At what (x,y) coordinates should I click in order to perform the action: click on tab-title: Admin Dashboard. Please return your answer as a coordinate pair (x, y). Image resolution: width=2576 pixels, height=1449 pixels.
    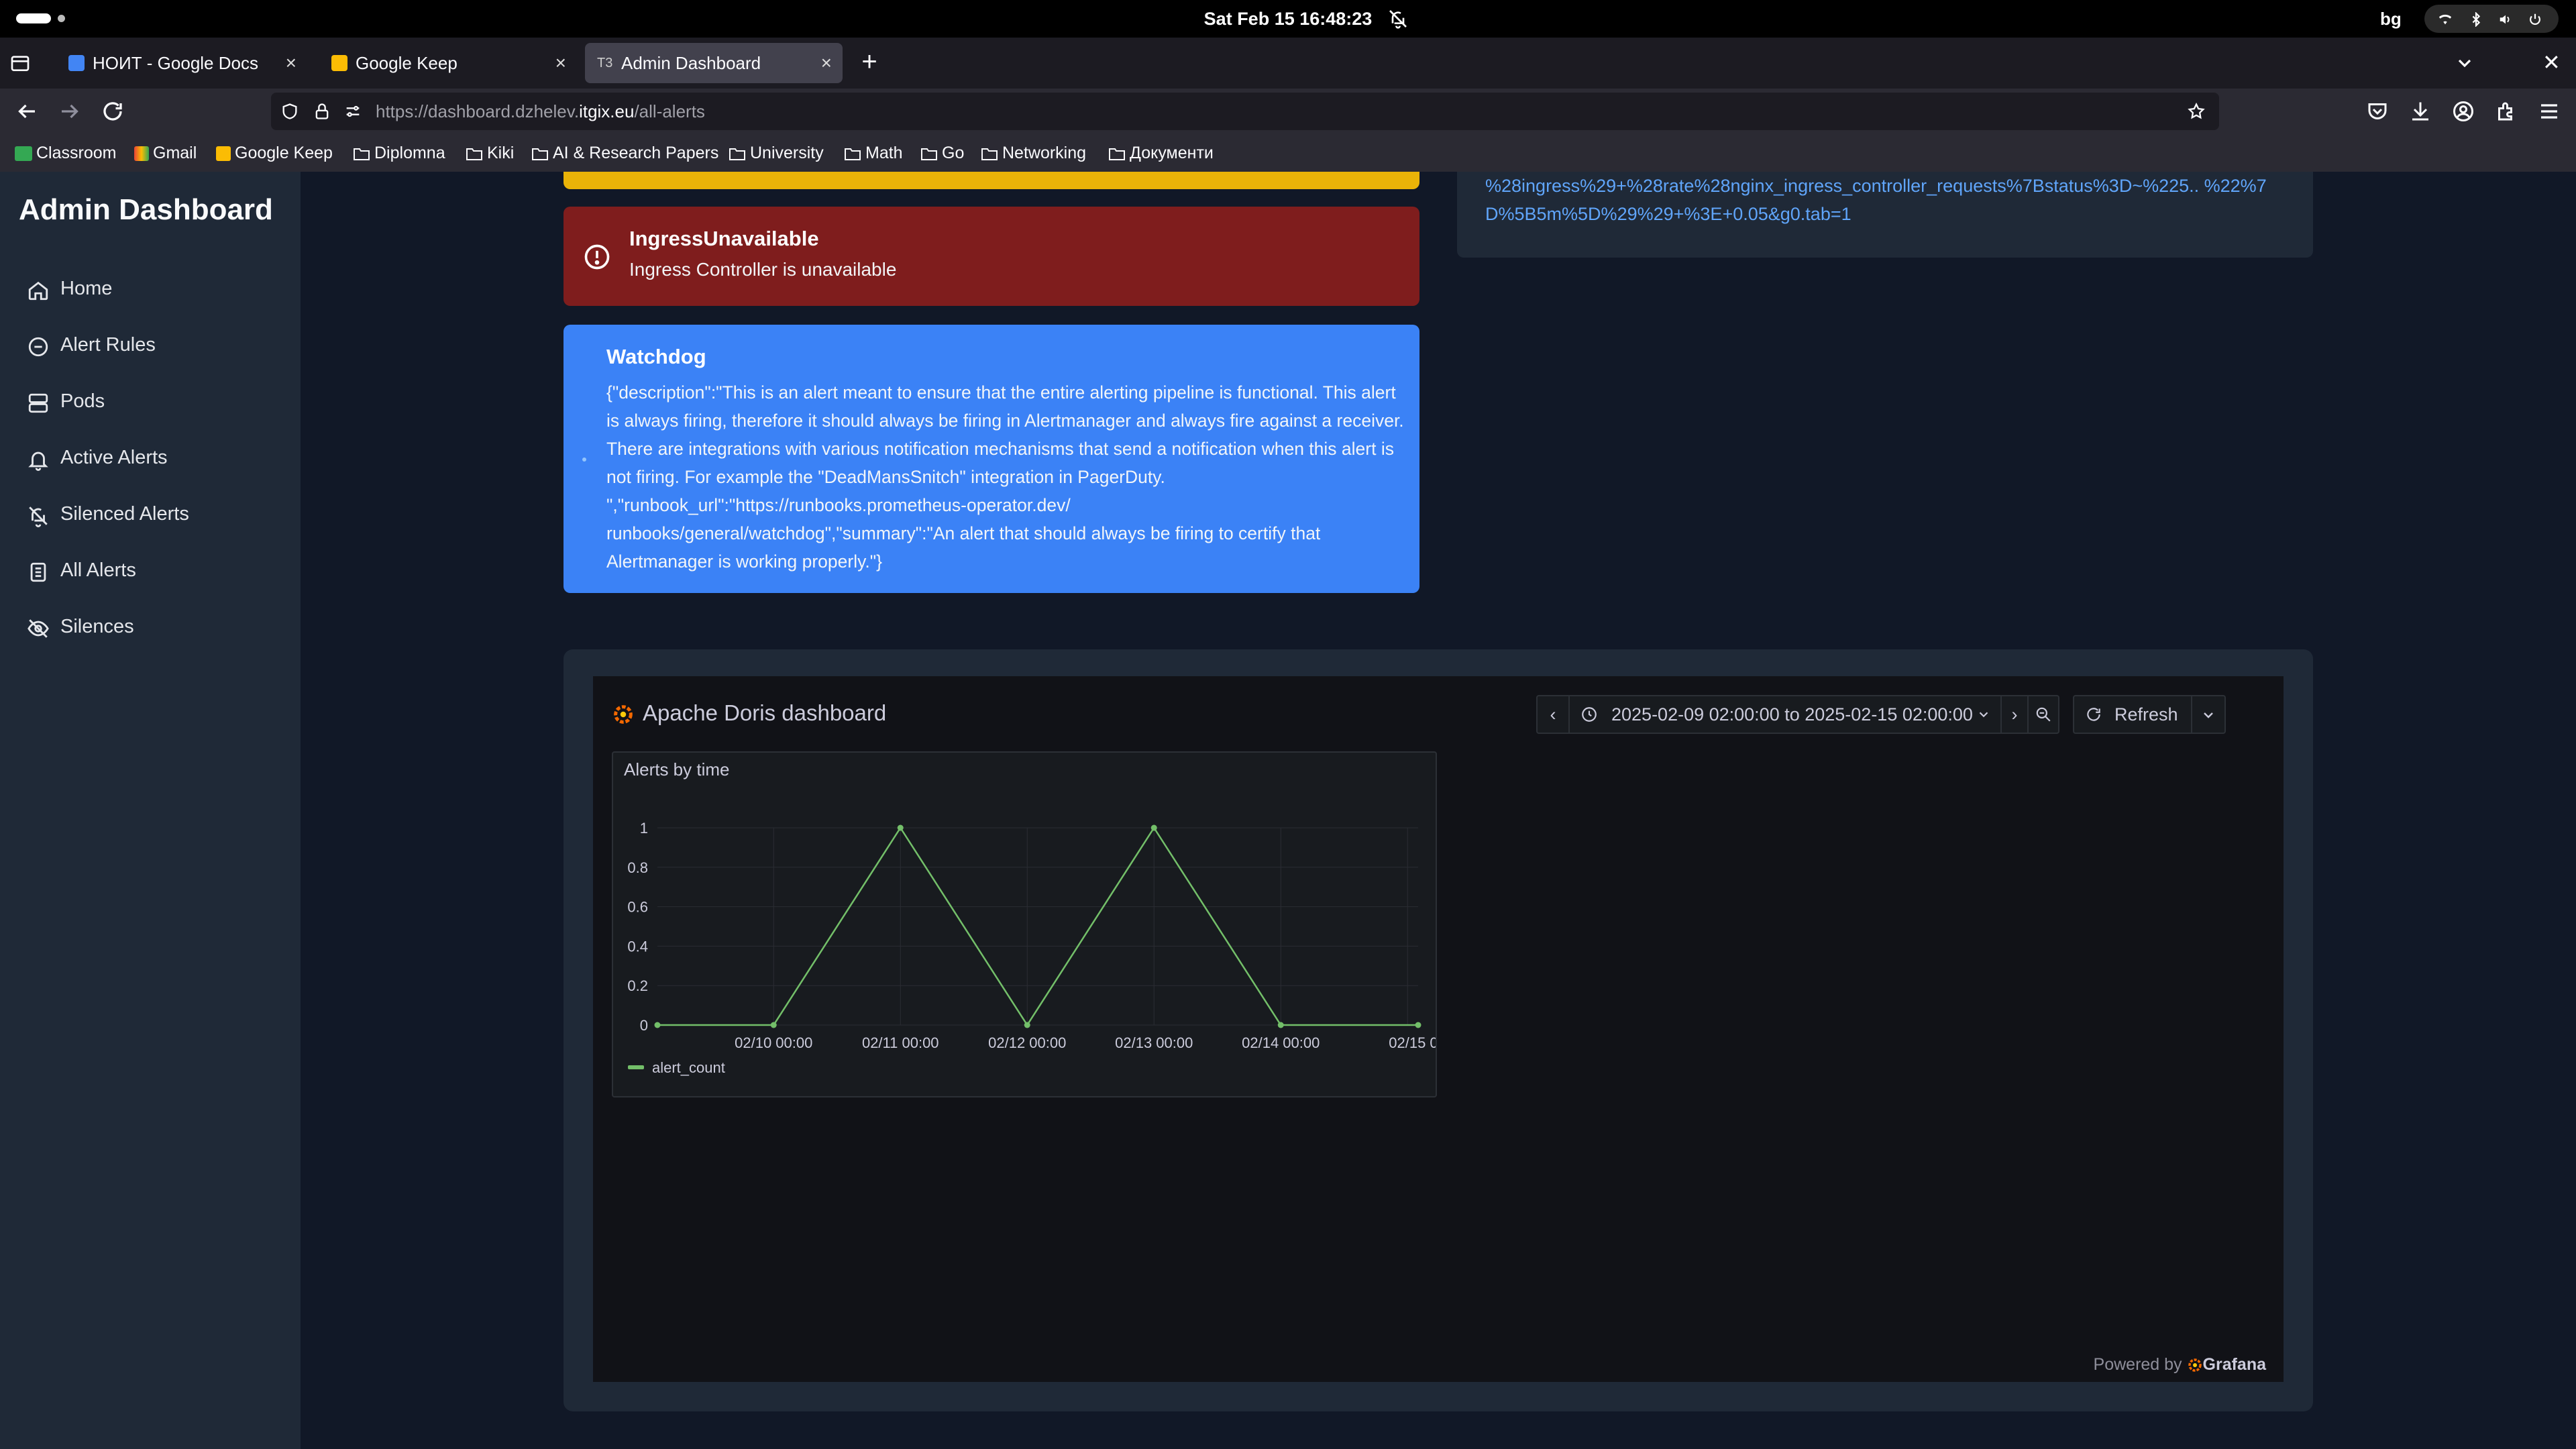
    Looking at the image, I should click on (691, 63).